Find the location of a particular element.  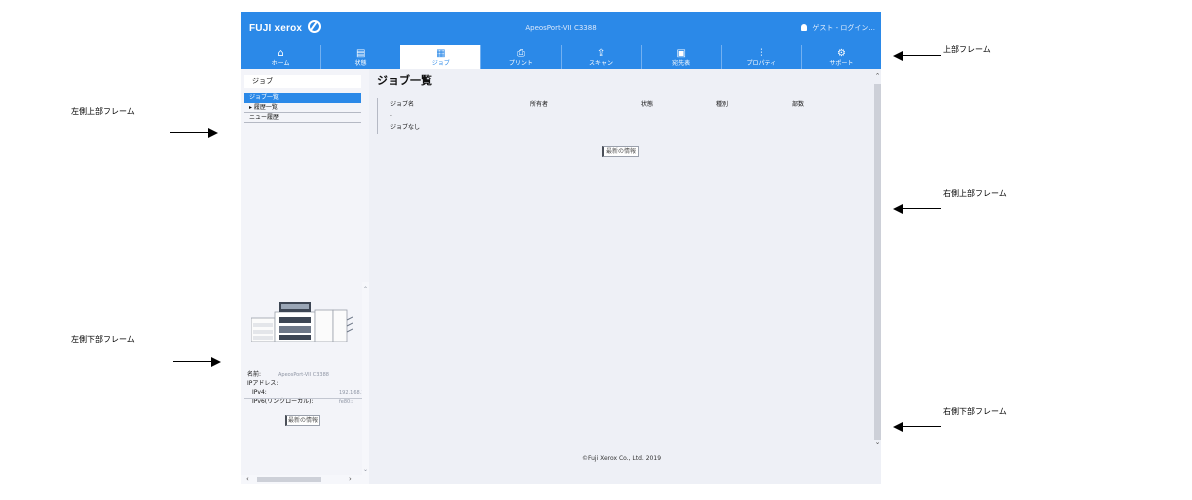

copyright-text: ©Fuji Xerox Co., Ltd. 2019 is located at coordinates (621, 458).